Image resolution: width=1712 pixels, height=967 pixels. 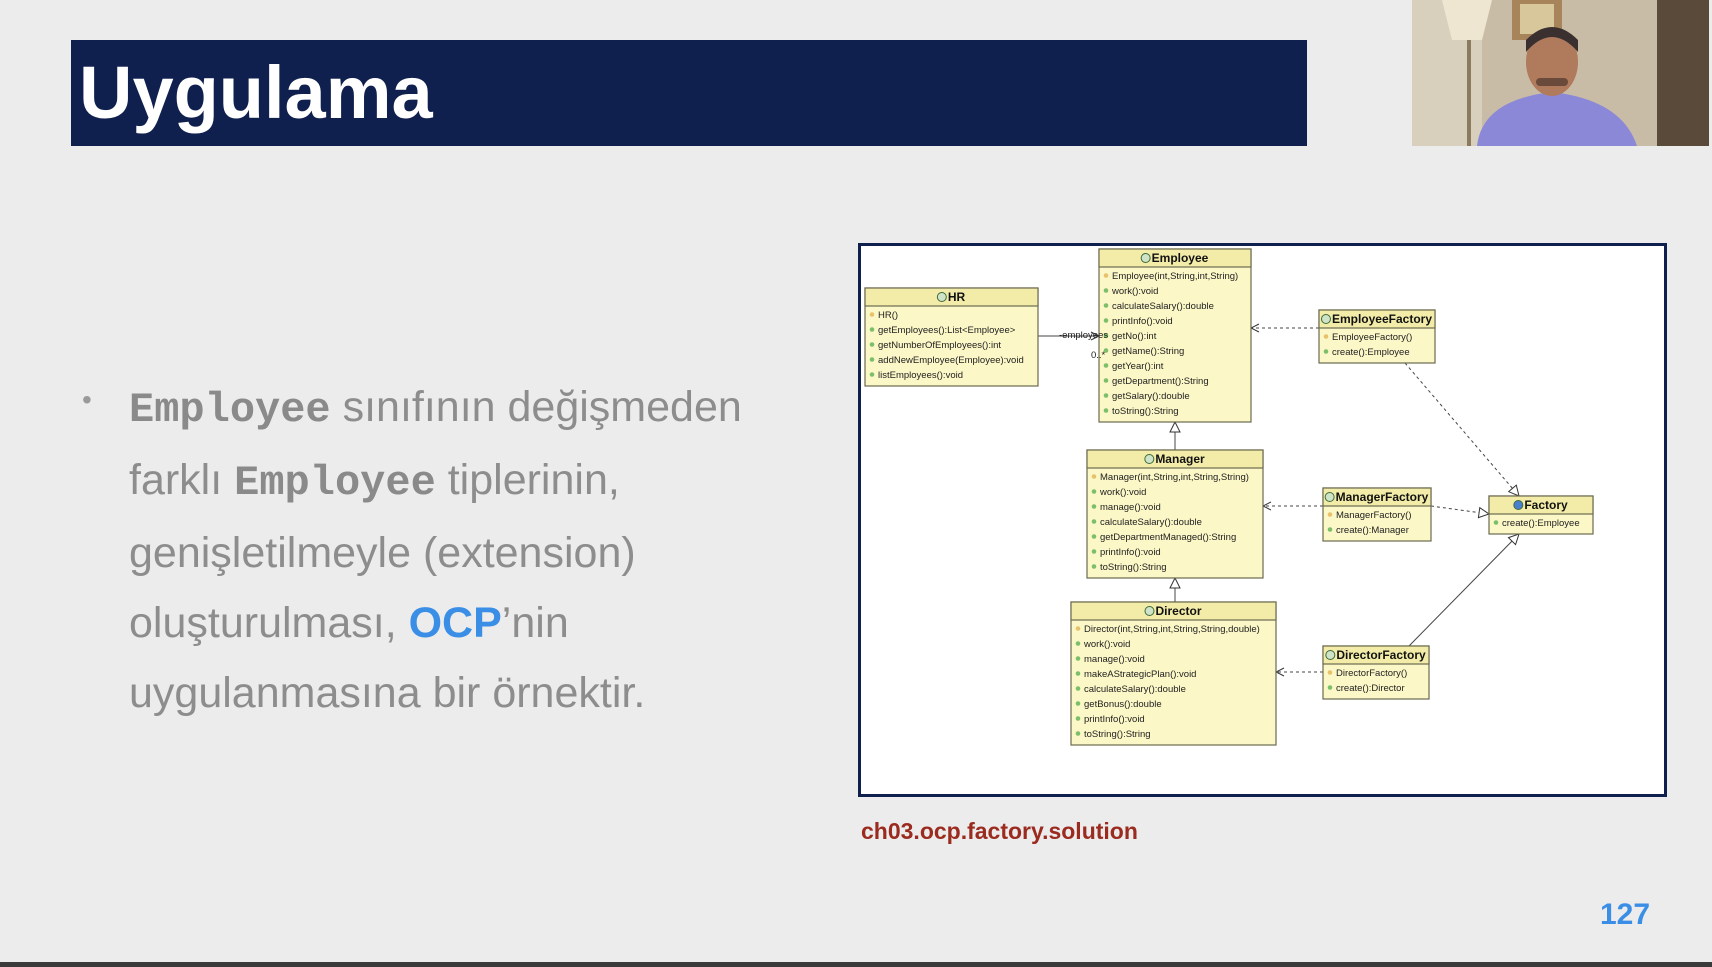 I want to click on uml-class-box, so click(x=1175, y=514).